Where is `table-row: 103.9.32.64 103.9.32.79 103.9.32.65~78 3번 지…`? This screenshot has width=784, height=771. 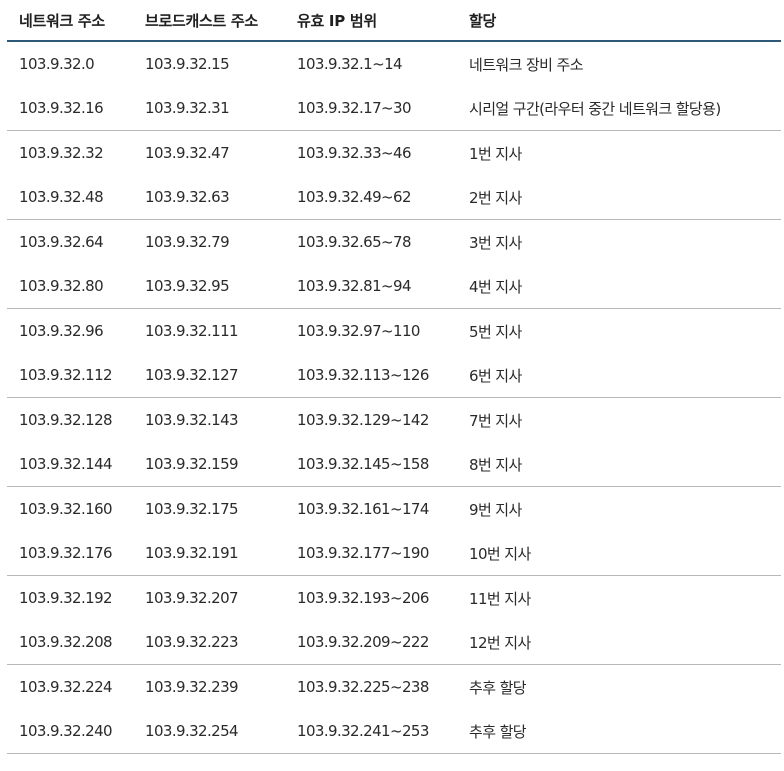
table-row: 103.9.32.64 103.9.32.79 103.9.32.65~78 3번 지… is located at coordinates (394, 242).